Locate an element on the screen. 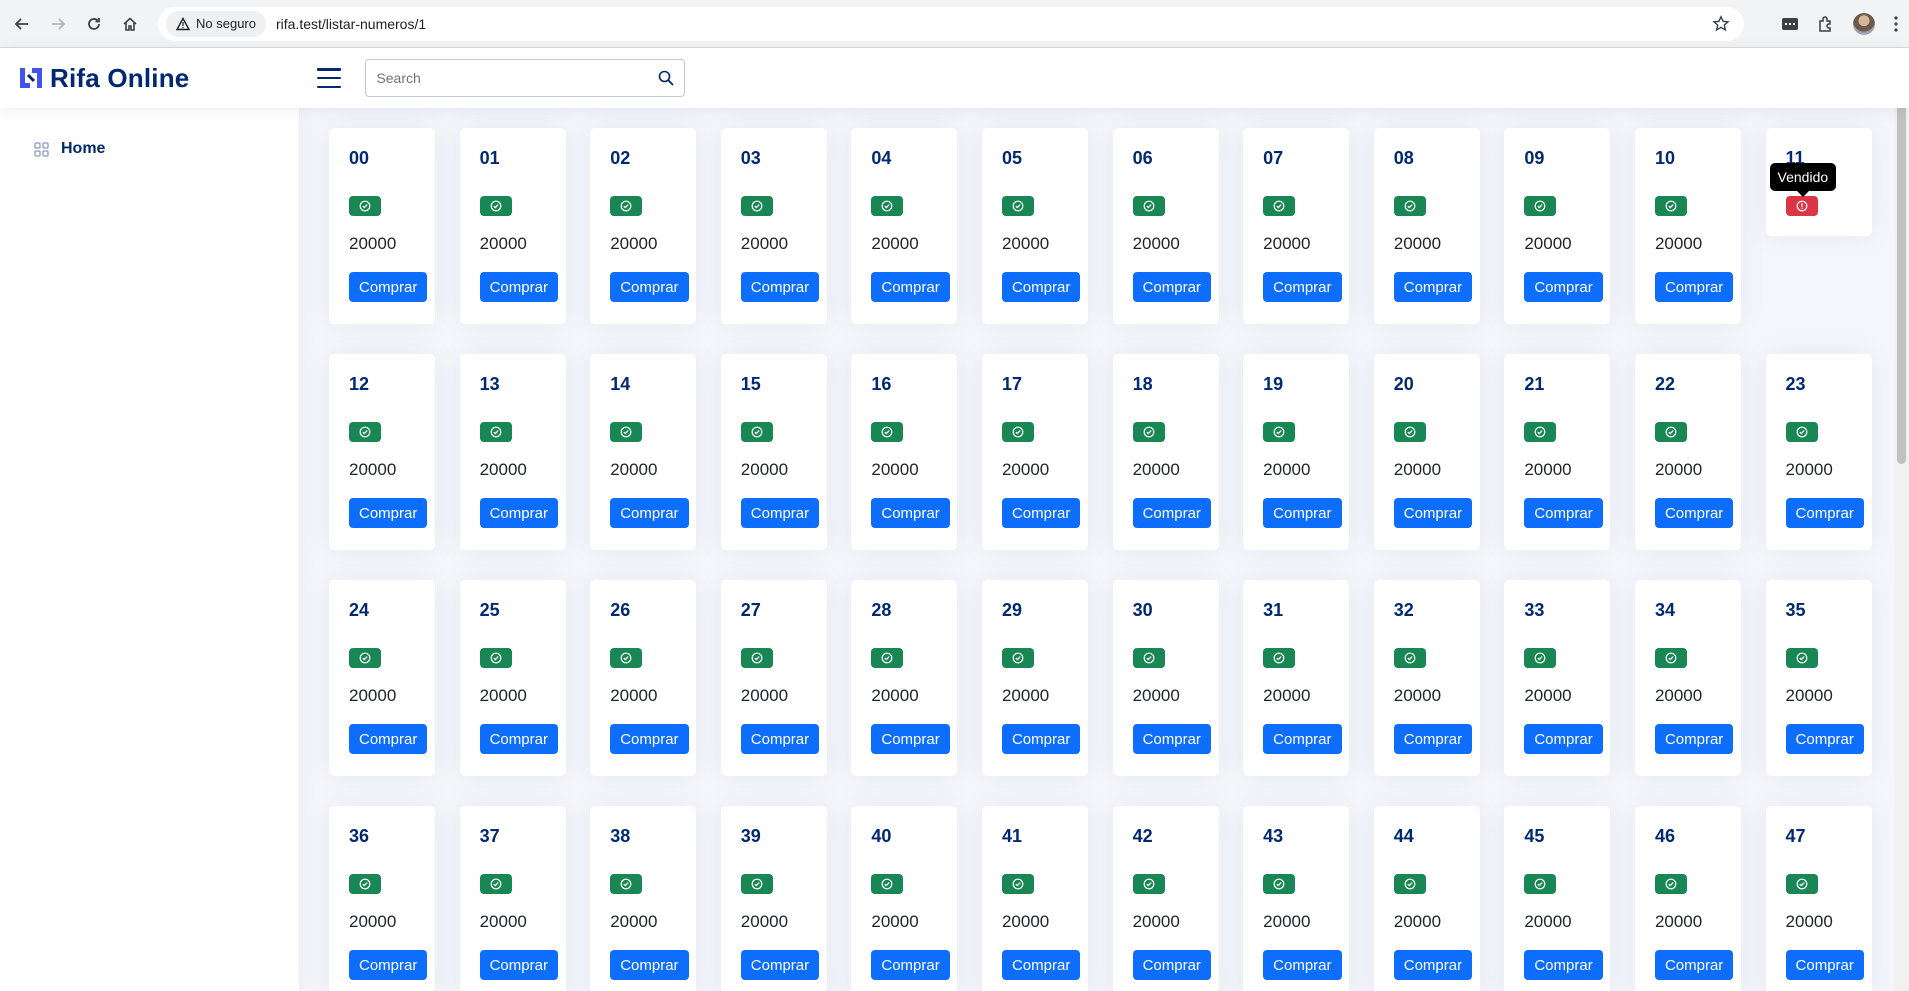 This screenshot has width=1909, height=991. search-icon is located at coordinates (666, 78).